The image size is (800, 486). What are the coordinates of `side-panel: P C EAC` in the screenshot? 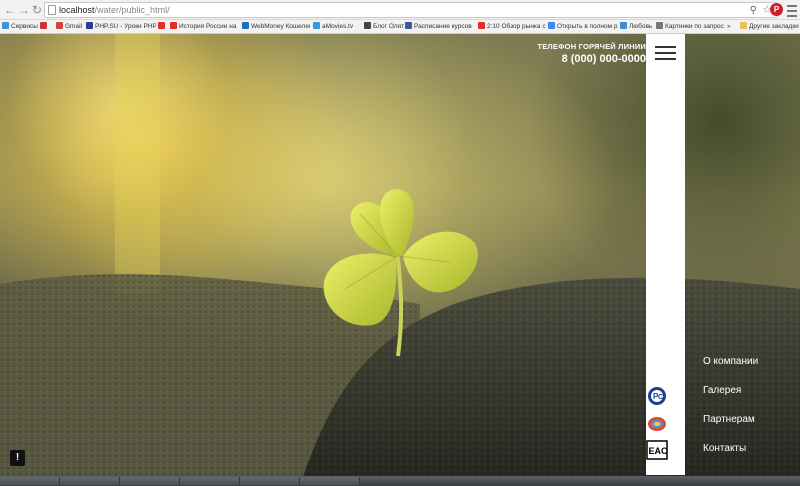 It's located at (665, 254).